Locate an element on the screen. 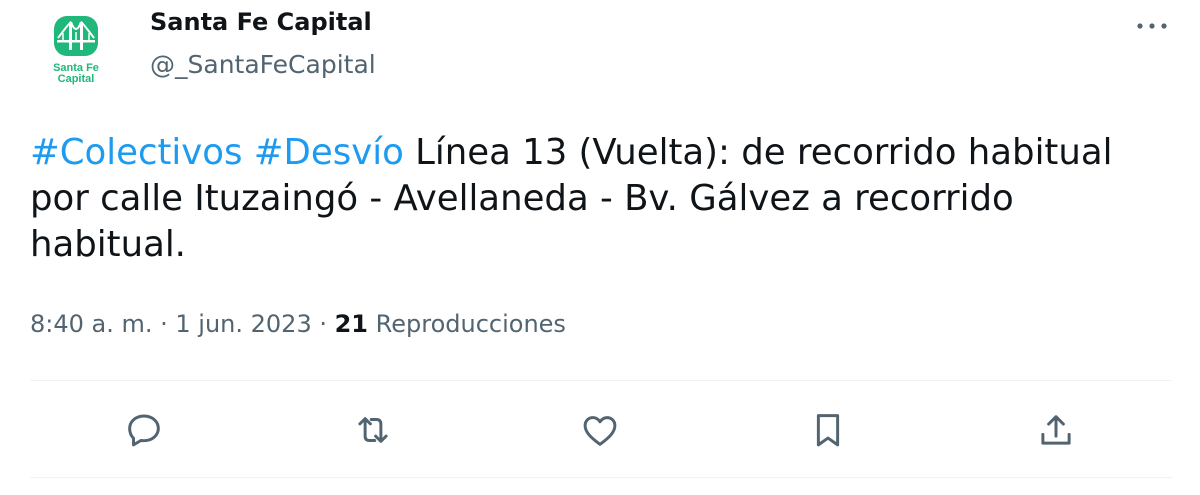 The width and height of the screenshot is (1200, 495). views-count: 21 is located at coordinates (351, 324).